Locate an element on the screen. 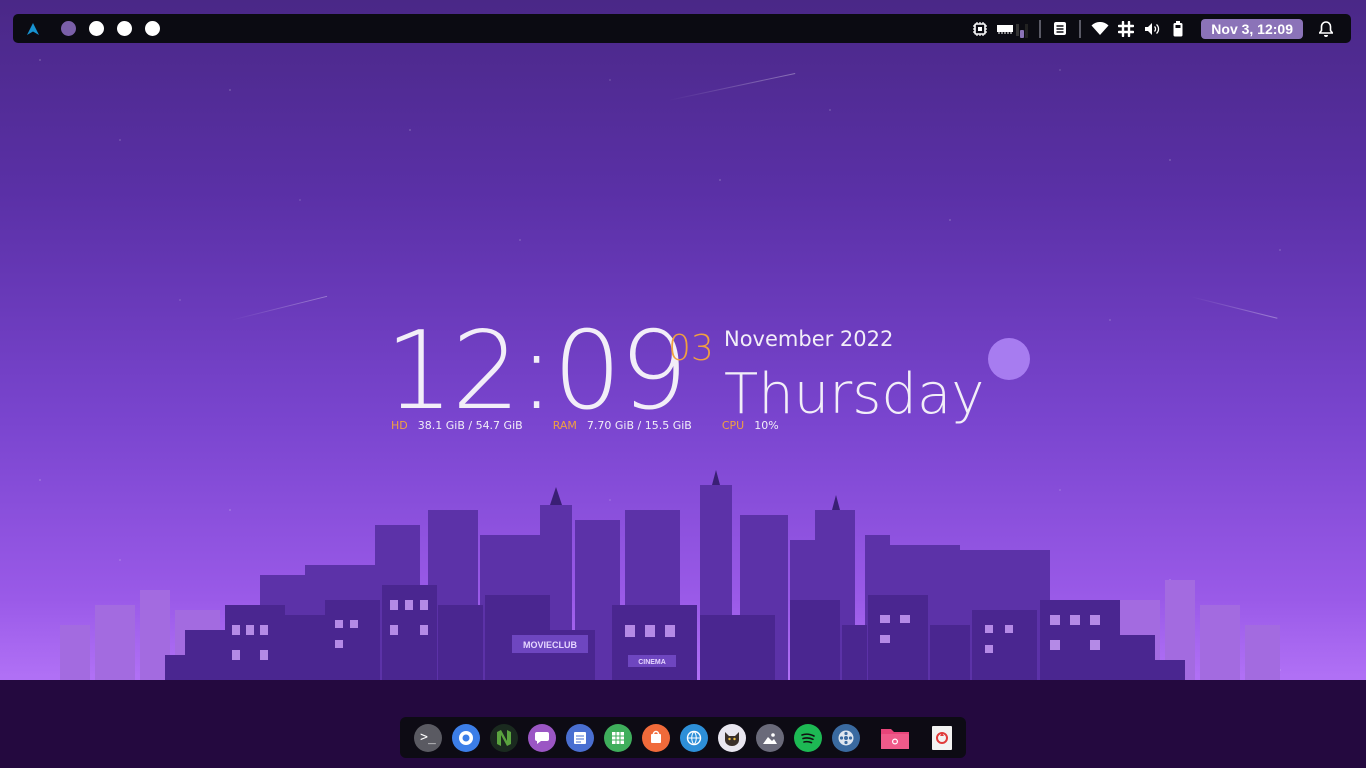 This screenshot has width=1366, height=768. top-panel: Nov 3, 12:09 is located at coordinates (682, 28).